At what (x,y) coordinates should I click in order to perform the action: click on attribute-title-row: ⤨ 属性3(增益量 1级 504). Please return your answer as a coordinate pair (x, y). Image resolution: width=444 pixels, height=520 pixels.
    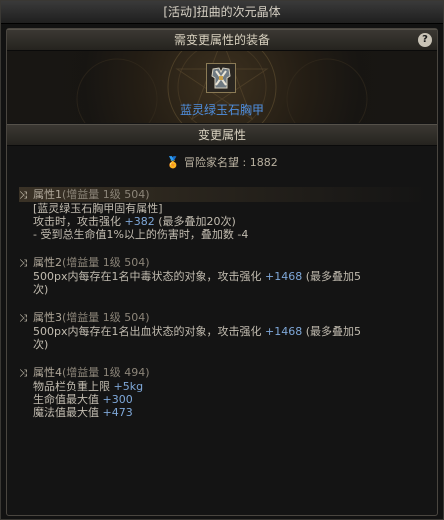
    Looking at the image, I should click on (224, 317).